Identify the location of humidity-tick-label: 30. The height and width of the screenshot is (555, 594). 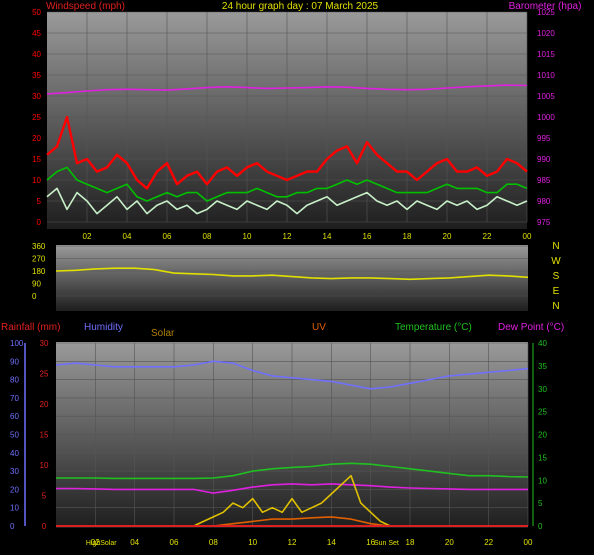
(14, 471).